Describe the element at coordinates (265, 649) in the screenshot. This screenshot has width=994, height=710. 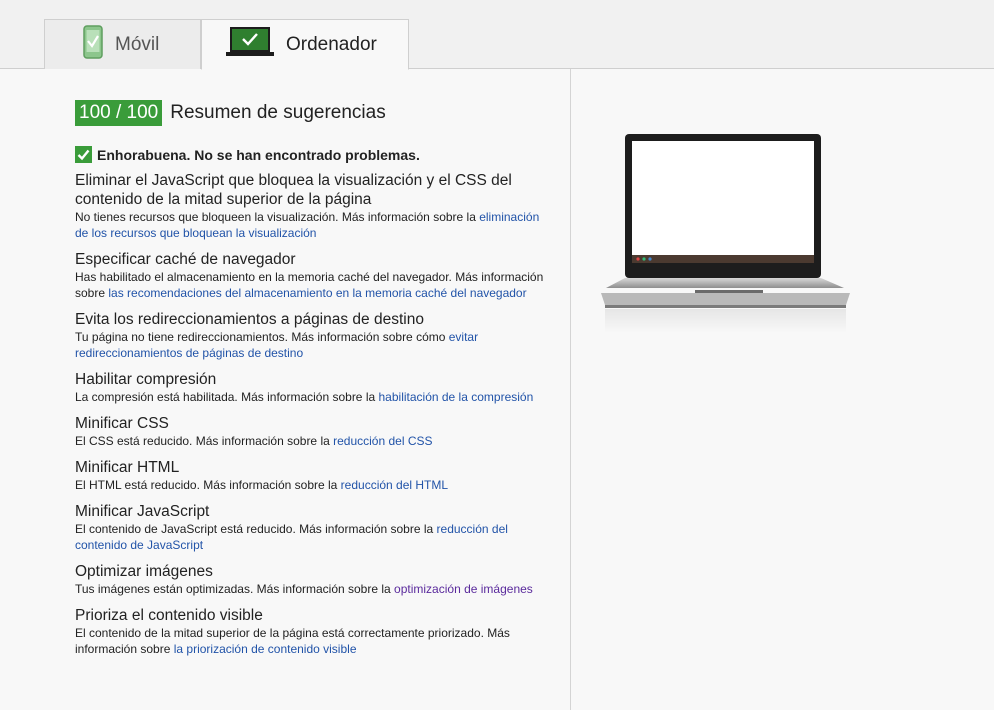
I see `rule-link: la priorización de contenido visible` at that location.